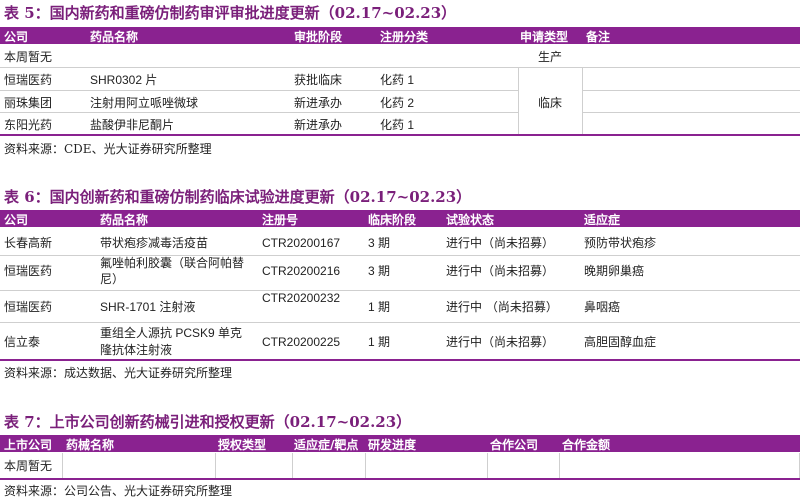  Describe the element at coordinates (28, 243) in the screenshot. I see `t6-row1-company: 长春高新` at that location.